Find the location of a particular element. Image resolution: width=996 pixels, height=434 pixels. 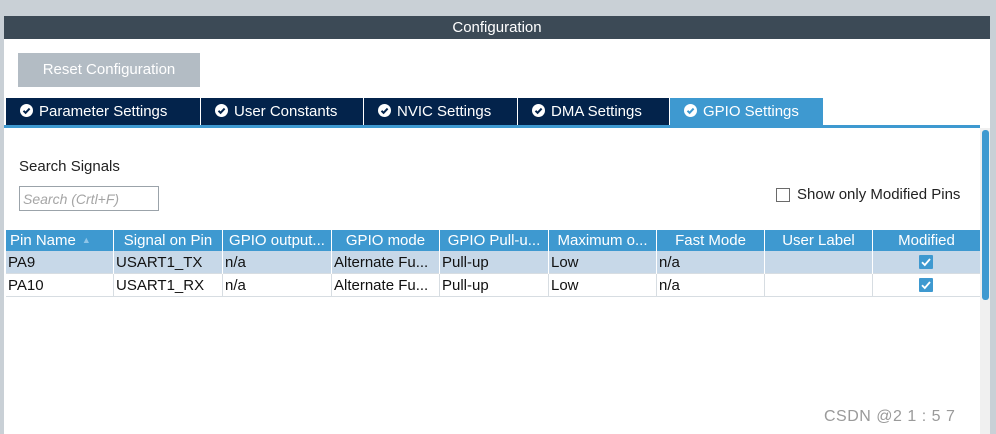

show-only-modified-label: Show only Modified Pins is located at coordinates (879, 194).